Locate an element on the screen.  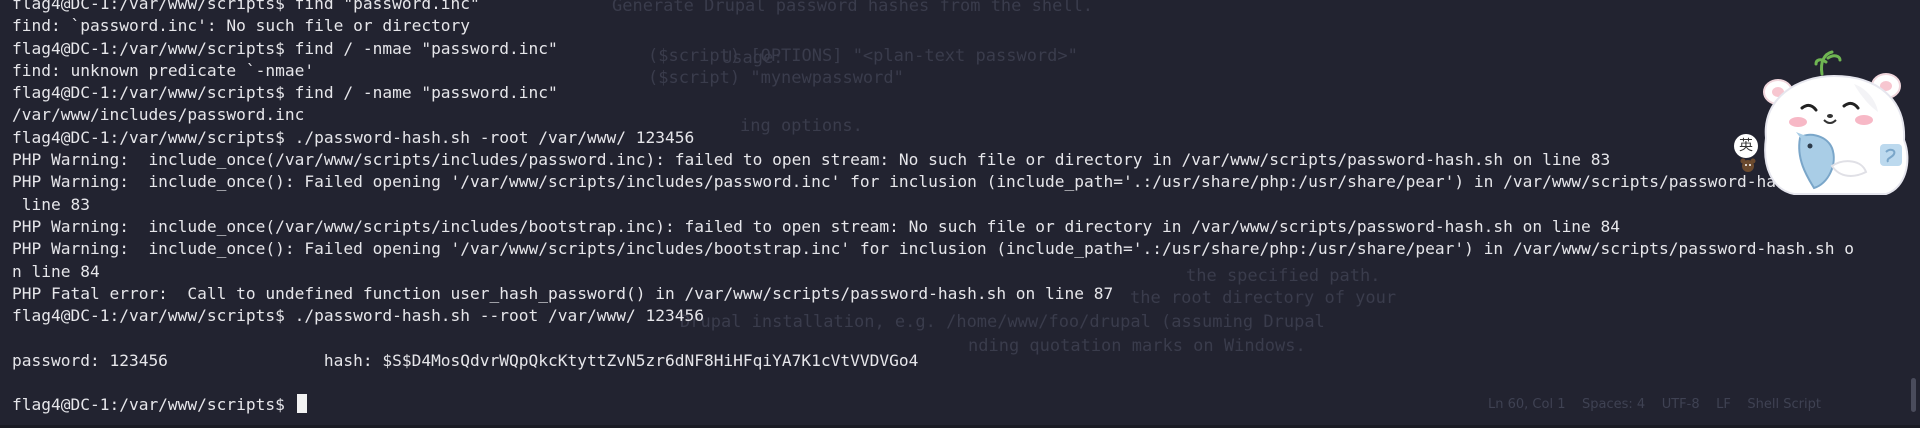
terminal-prompt: flag4@DC-1:/var/www/scripts$ is located at coordinates (153, 405).